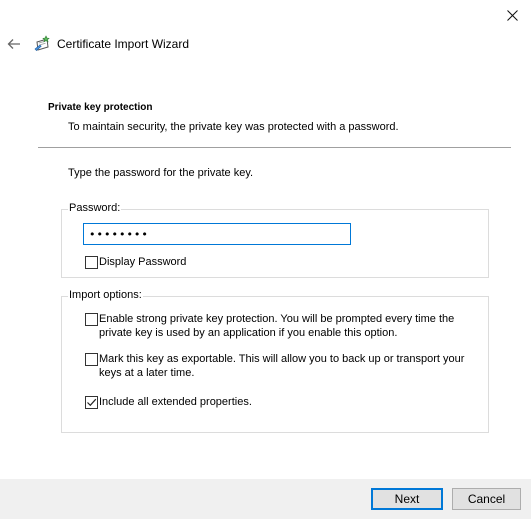 This screenshot has width=531, height=519. Describe the element at coordinates (175, 402) in the screenshot. I see `extended-properties-label: Include all extended properties.` at that location.